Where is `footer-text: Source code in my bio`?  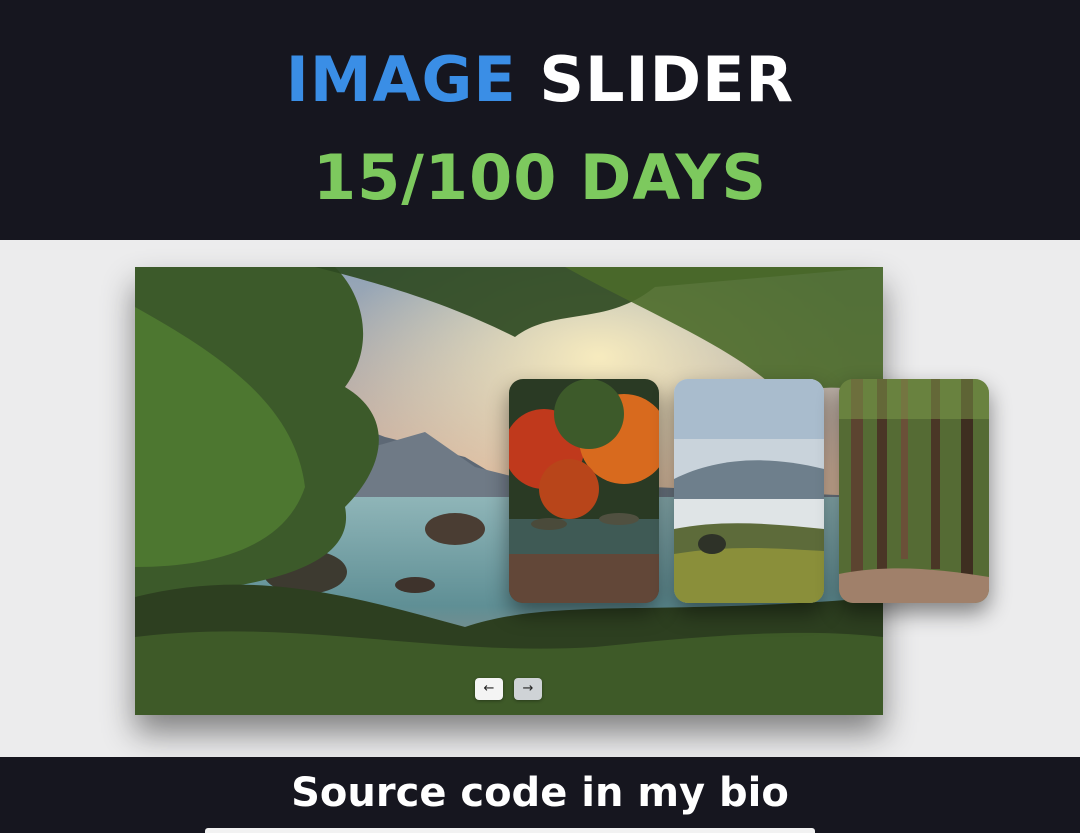
footer-text: Source code in my bio is located at coordinates (540, 793).